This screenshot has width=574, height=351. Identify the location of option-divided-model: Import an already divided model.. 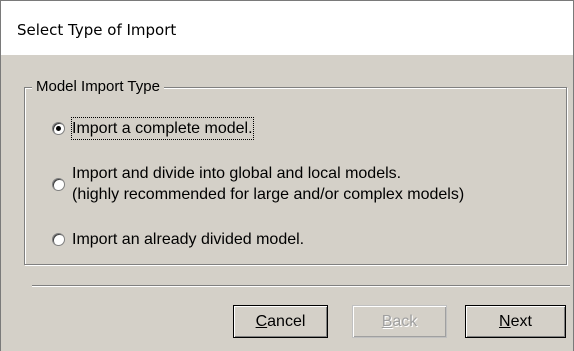
(178, 239).